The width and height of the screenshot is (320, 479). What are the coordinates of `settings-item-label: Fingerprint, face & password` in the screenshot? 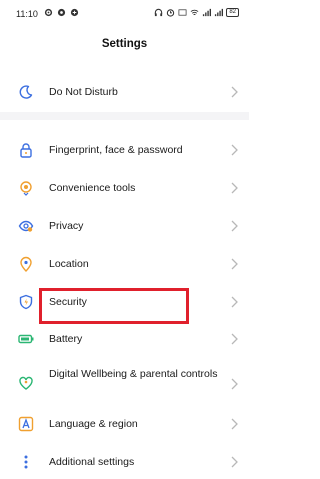 It's located at (116, 150).